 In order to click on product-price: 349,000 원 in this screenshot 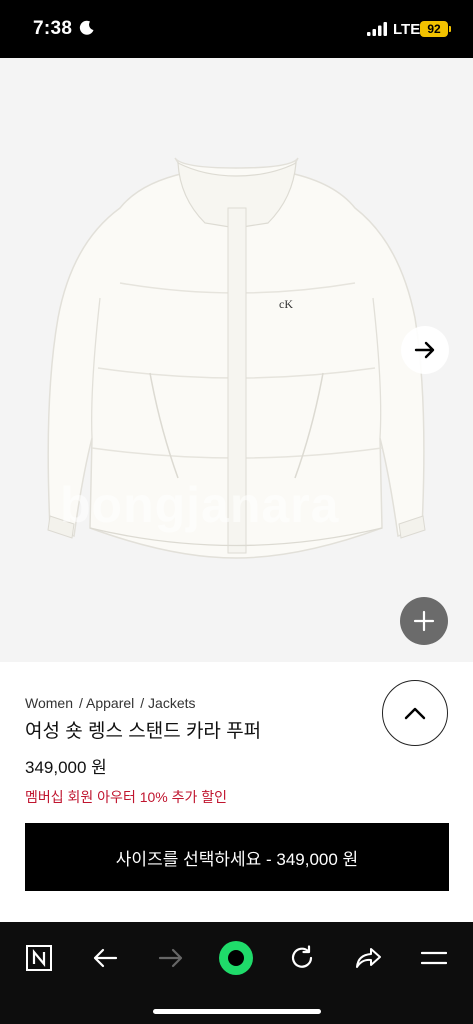, I will do `click(66, 767)`.